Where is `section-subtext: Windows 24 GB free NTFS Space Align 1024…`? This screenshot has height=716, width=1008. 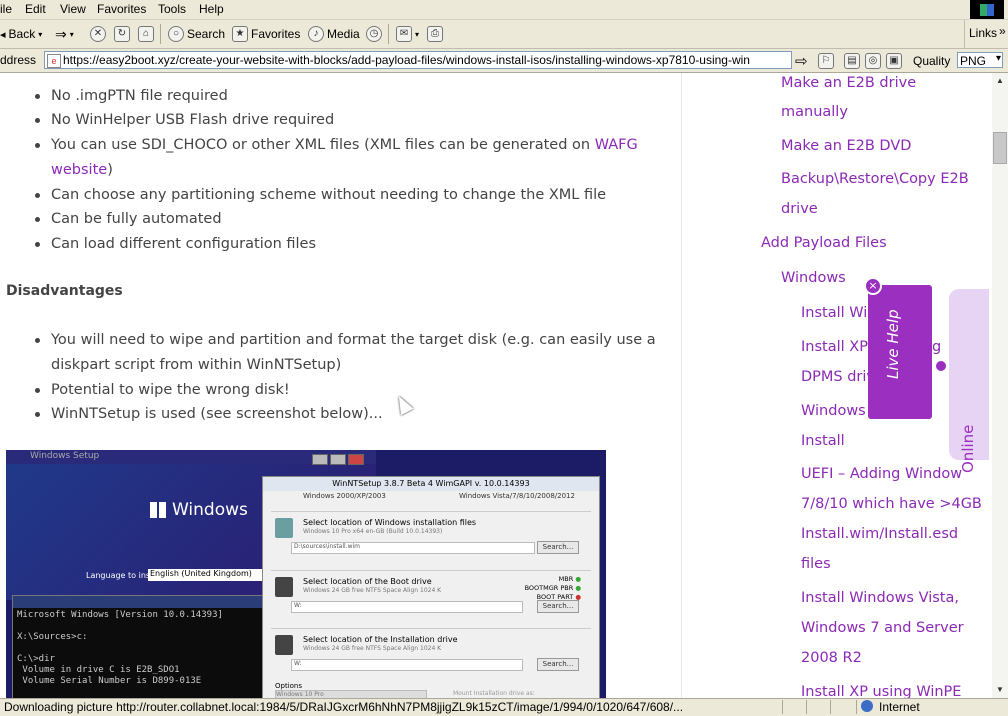
section-subtext: Windows 24 GB free NTFS Space Align 1024… is located at coordinates (372, 648).